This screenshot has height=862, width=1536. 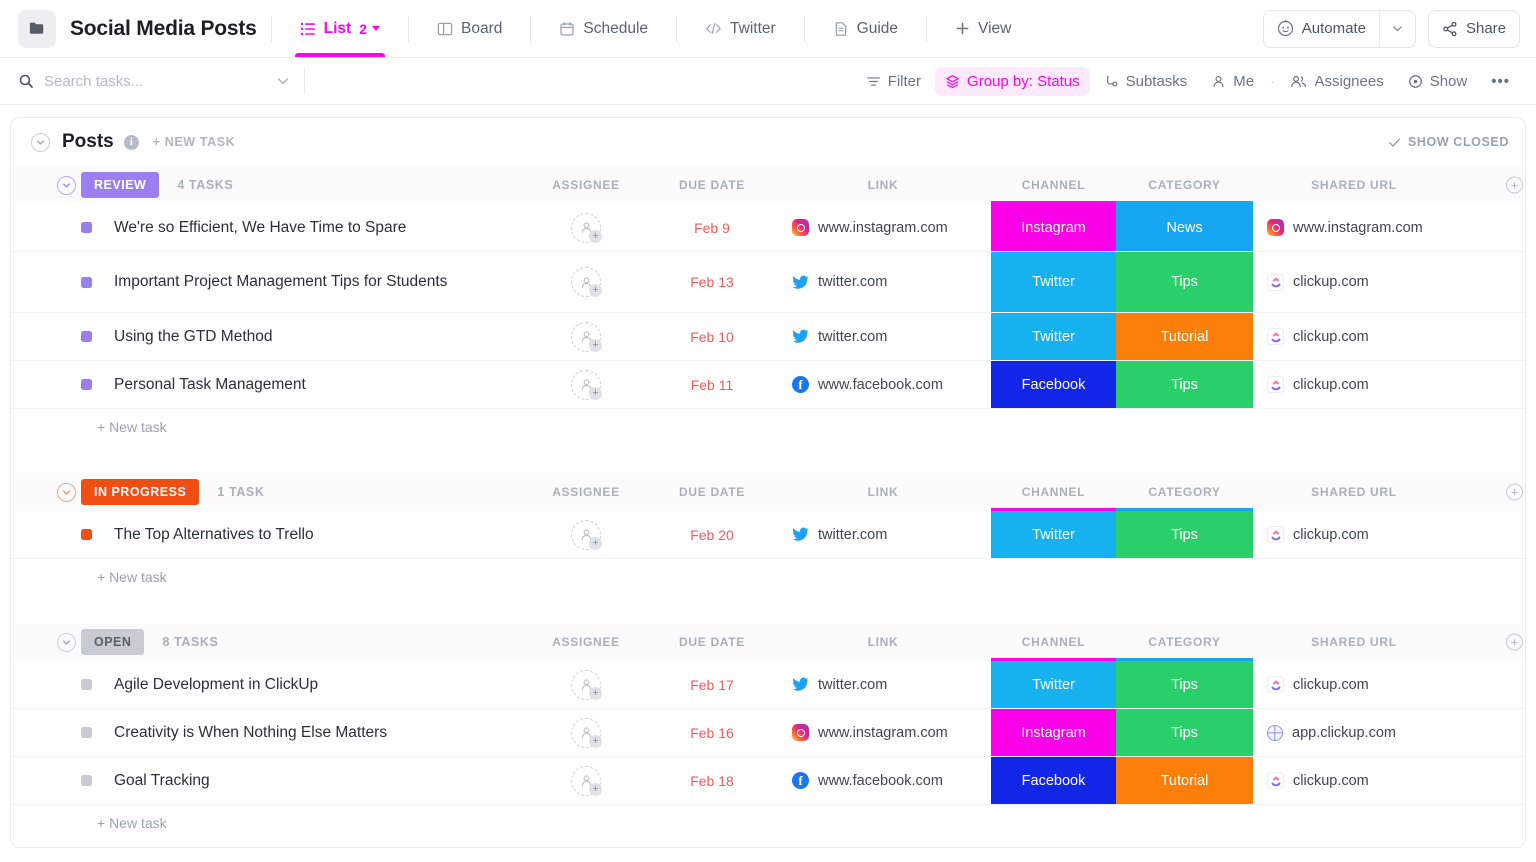 What do you see at coordinates (266, 336) in the screenshot?
I see `task-name-cell: Using the GTD Method` at bounding box center [266, 336].